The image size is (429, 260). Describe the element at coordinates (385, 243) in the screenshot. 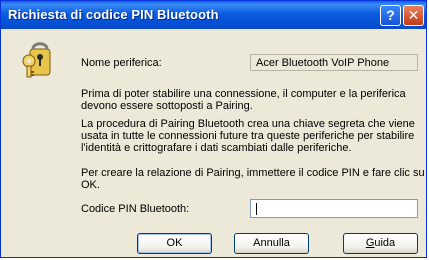

I see `help-label-rest: uida` at that location.